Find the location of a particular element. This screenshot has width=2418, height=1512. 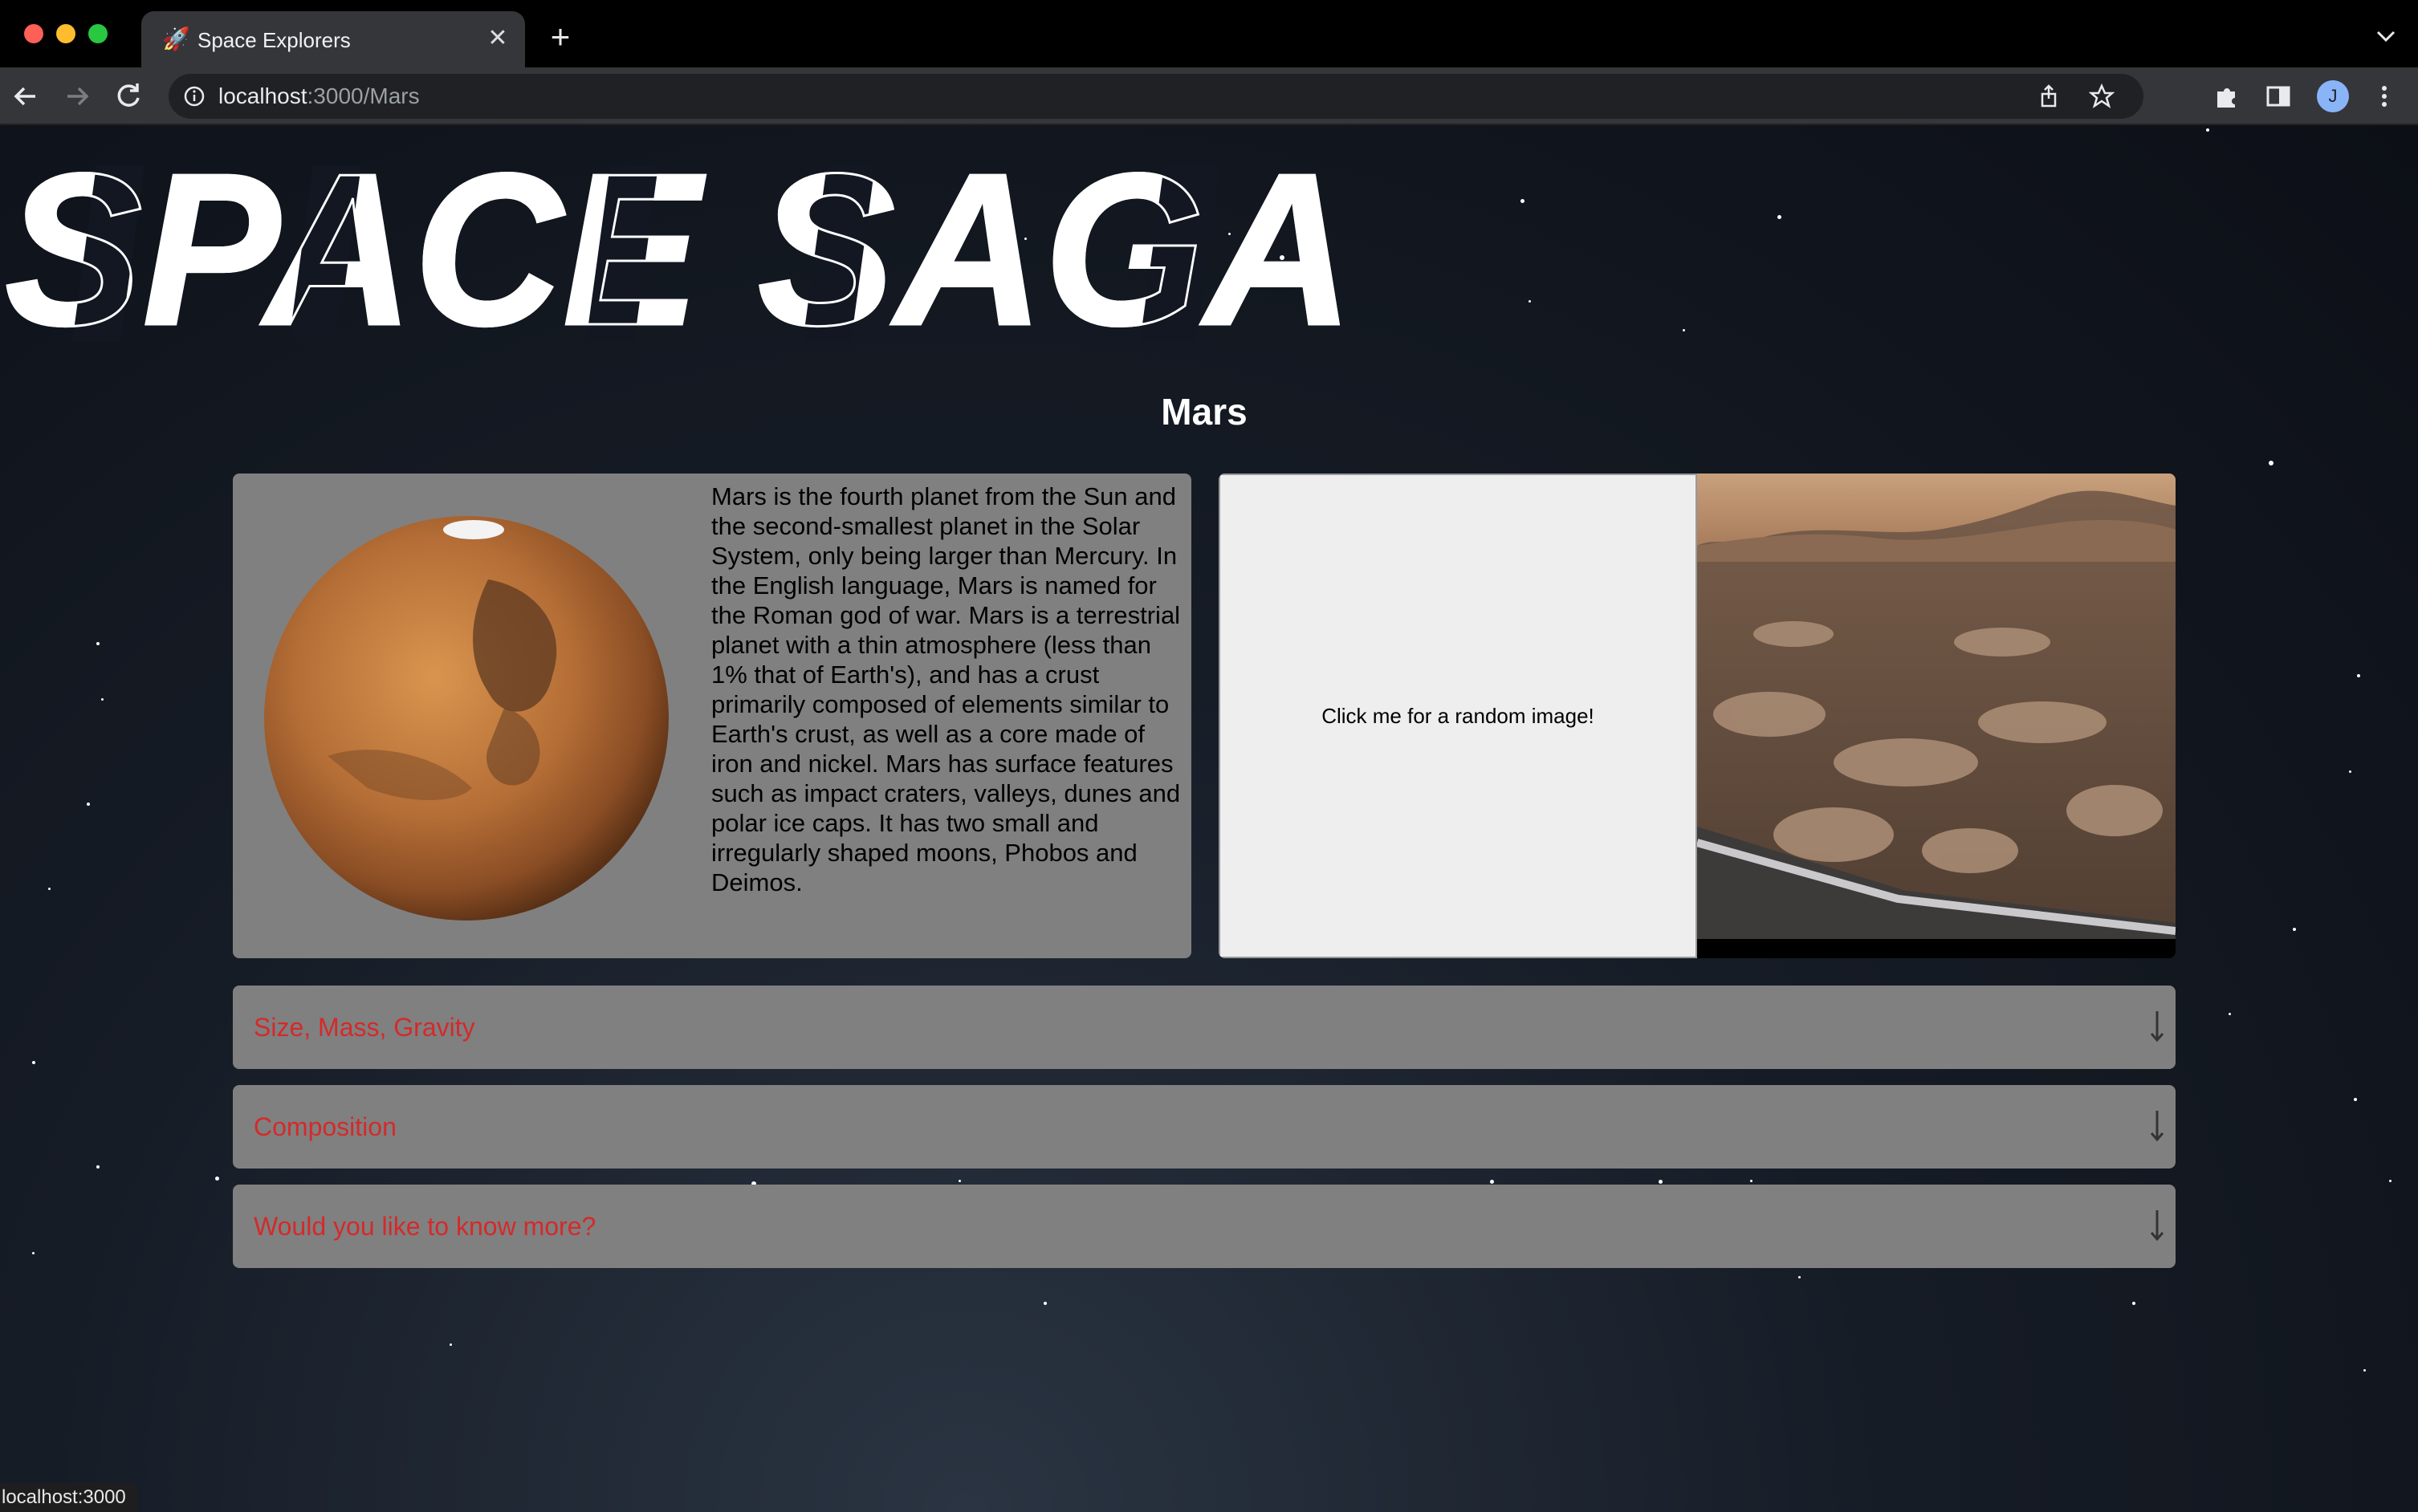

site-title-logo: SPACE SAGA SPACE SAGA is located at coordinates (679, 250).